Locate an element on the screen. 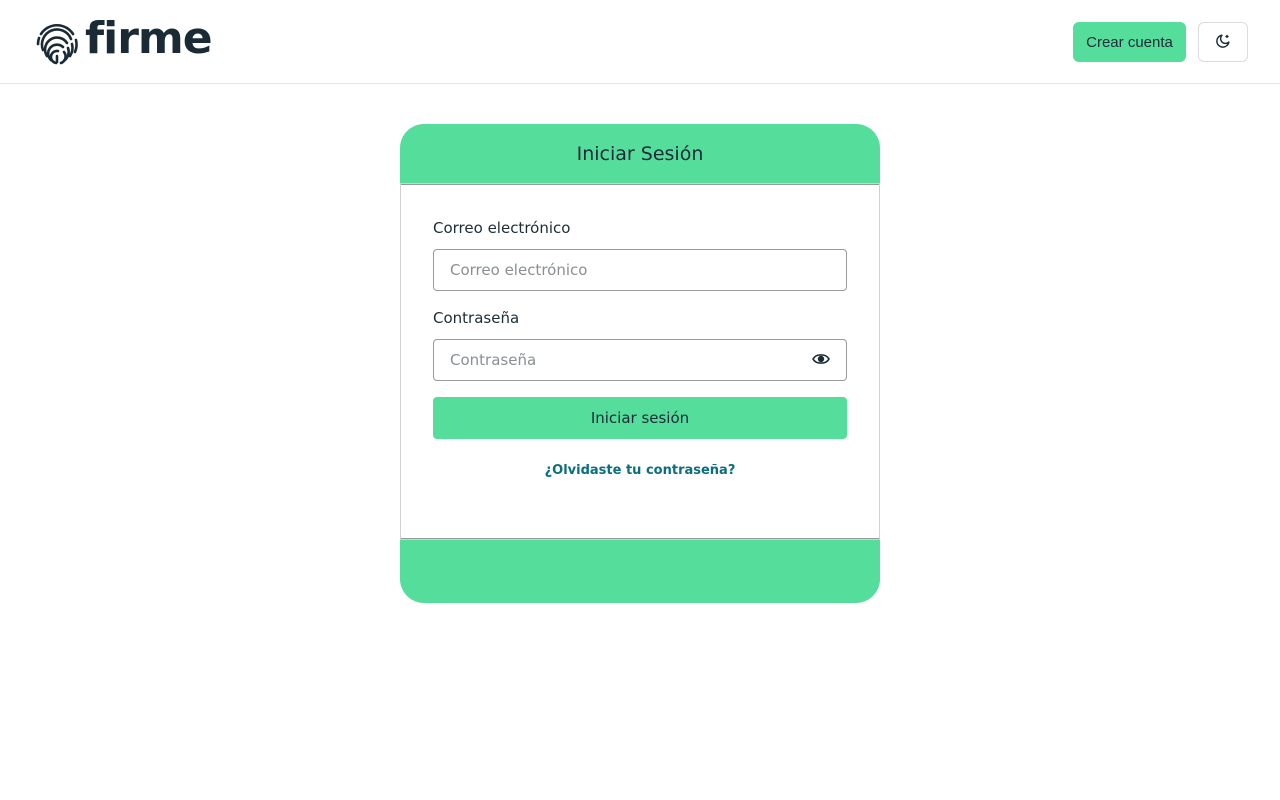 Image resolution: width=1280 pixels, height=800 pixels. brand-logo: firme is located at coordinates (123, 39).